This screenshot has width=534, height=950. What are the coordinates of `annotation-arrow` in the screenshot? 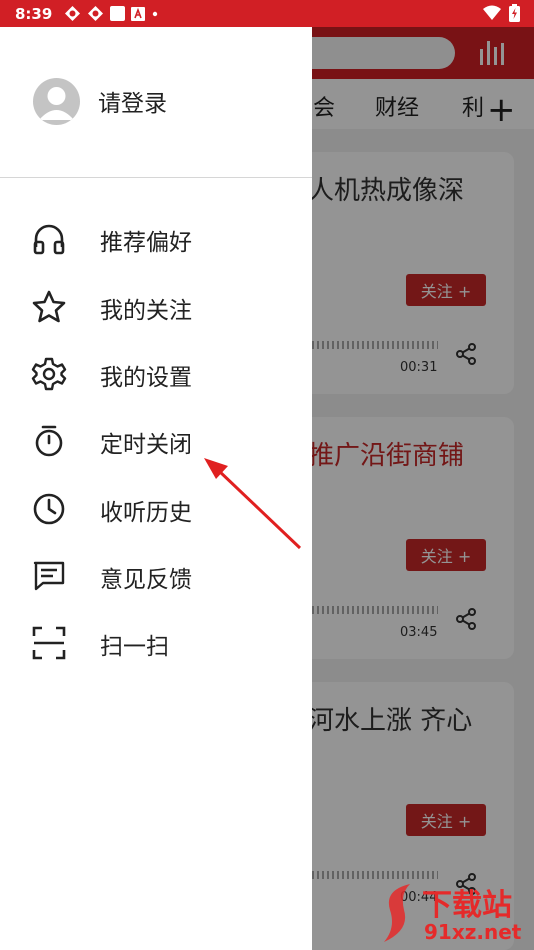 It's located at (253, 504).